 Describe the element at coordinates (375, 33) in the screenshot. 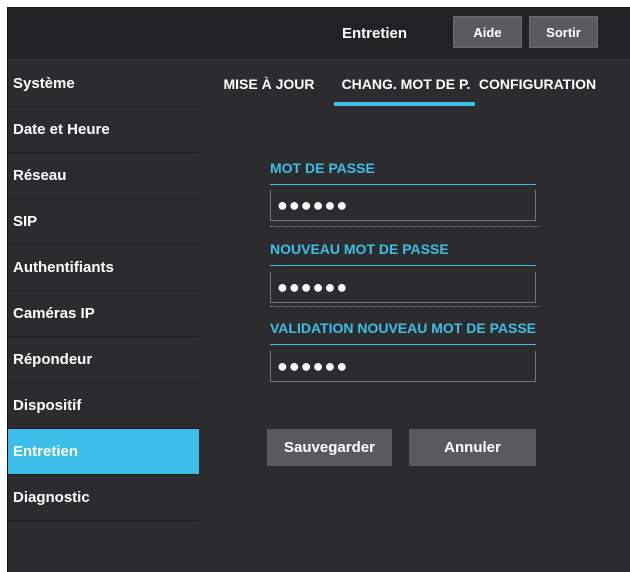

I see `page-title: Entretien` at that location.